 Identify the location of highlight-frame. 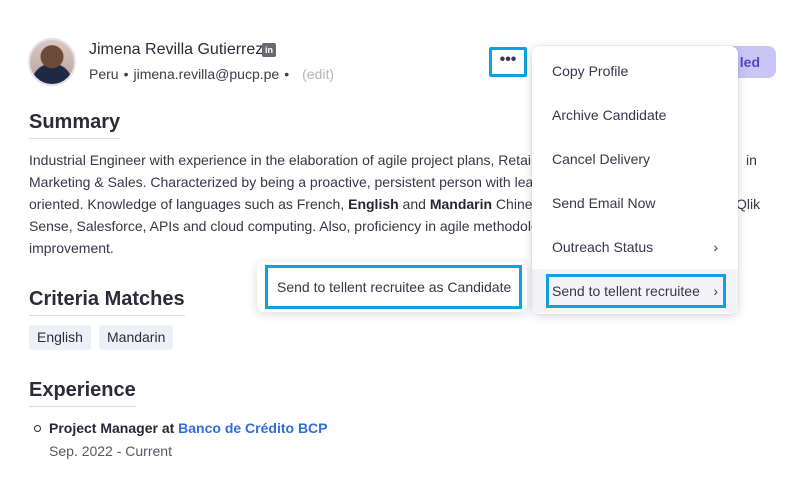
(636, 291).